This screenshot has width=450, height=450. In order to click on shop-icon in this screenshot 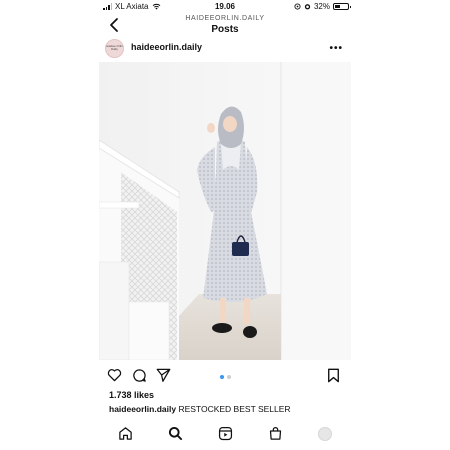, I will do `click(275, 433)`.